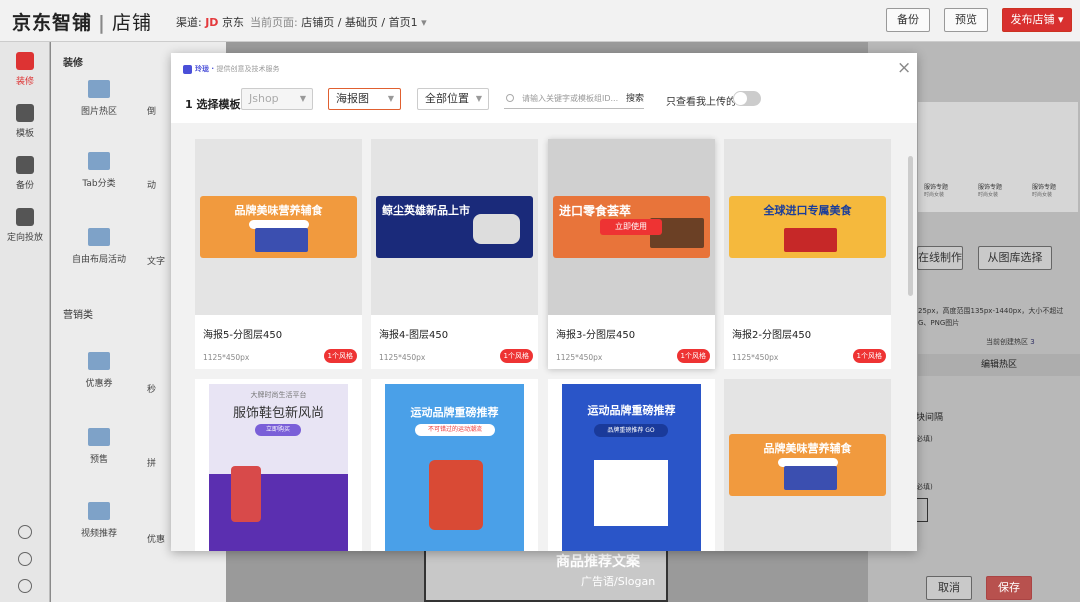 The image size is (1080, 602). Describe the element at coordinates (25, 532) in the screenshot. I see `help-icon` at that location.